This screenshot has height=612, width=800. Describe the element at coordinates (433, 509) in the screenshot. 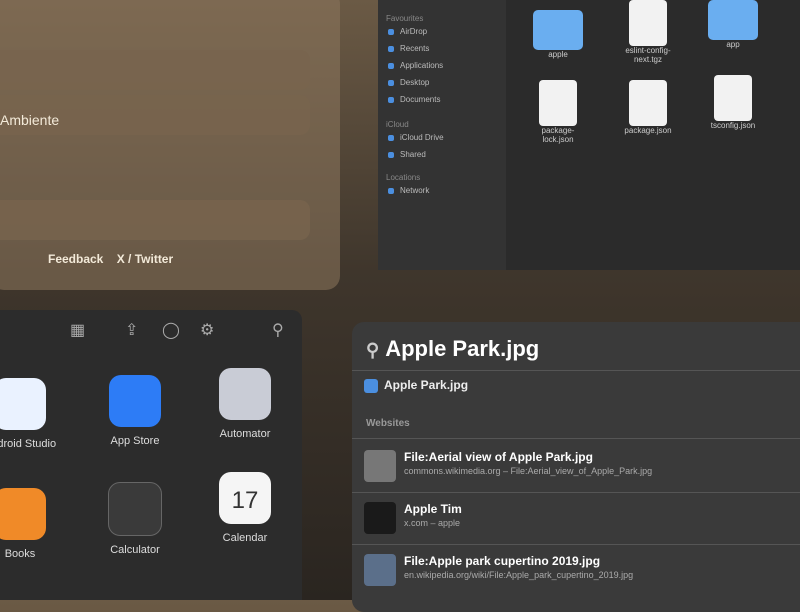

I see `result-title: Apple Tim` at that location.